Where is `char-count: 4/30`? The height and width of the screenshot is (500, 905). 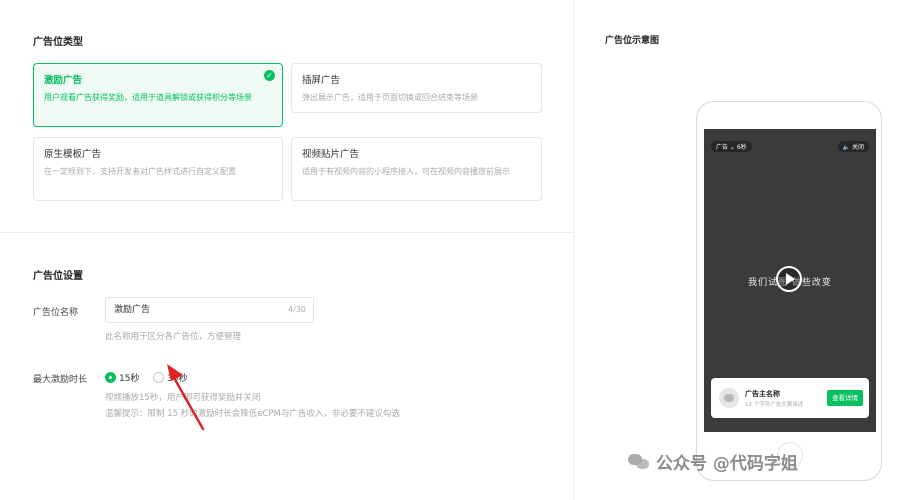
char-count: 4/30 is located at coordinates (297, 309).